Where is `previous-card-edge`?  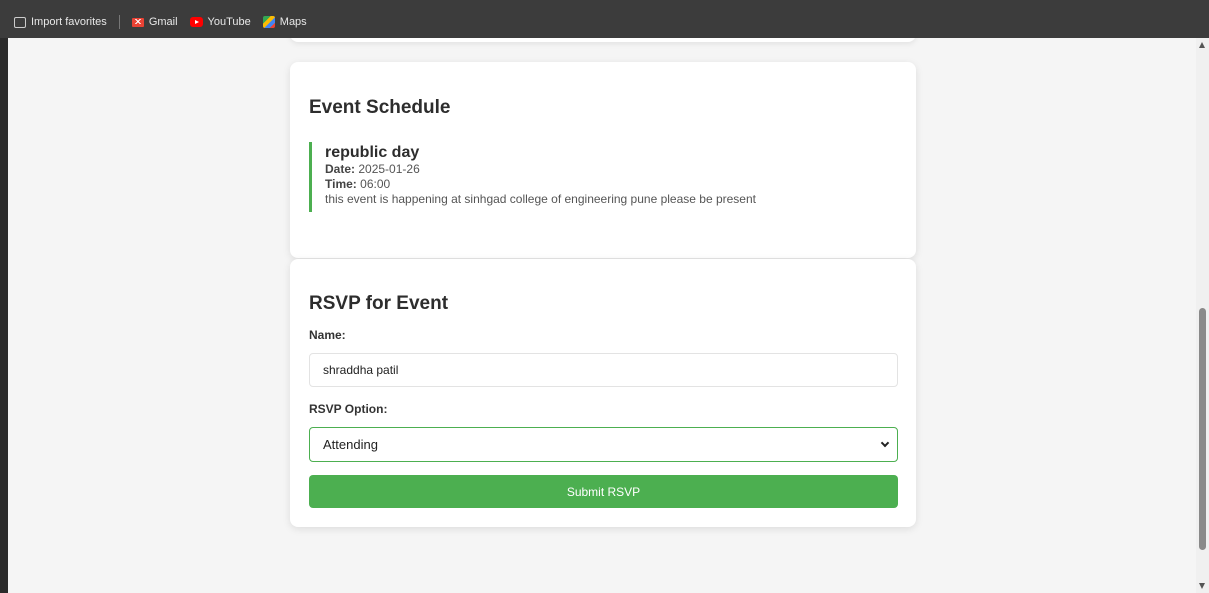
previous-card-edge is located at coordinates (603, 40).